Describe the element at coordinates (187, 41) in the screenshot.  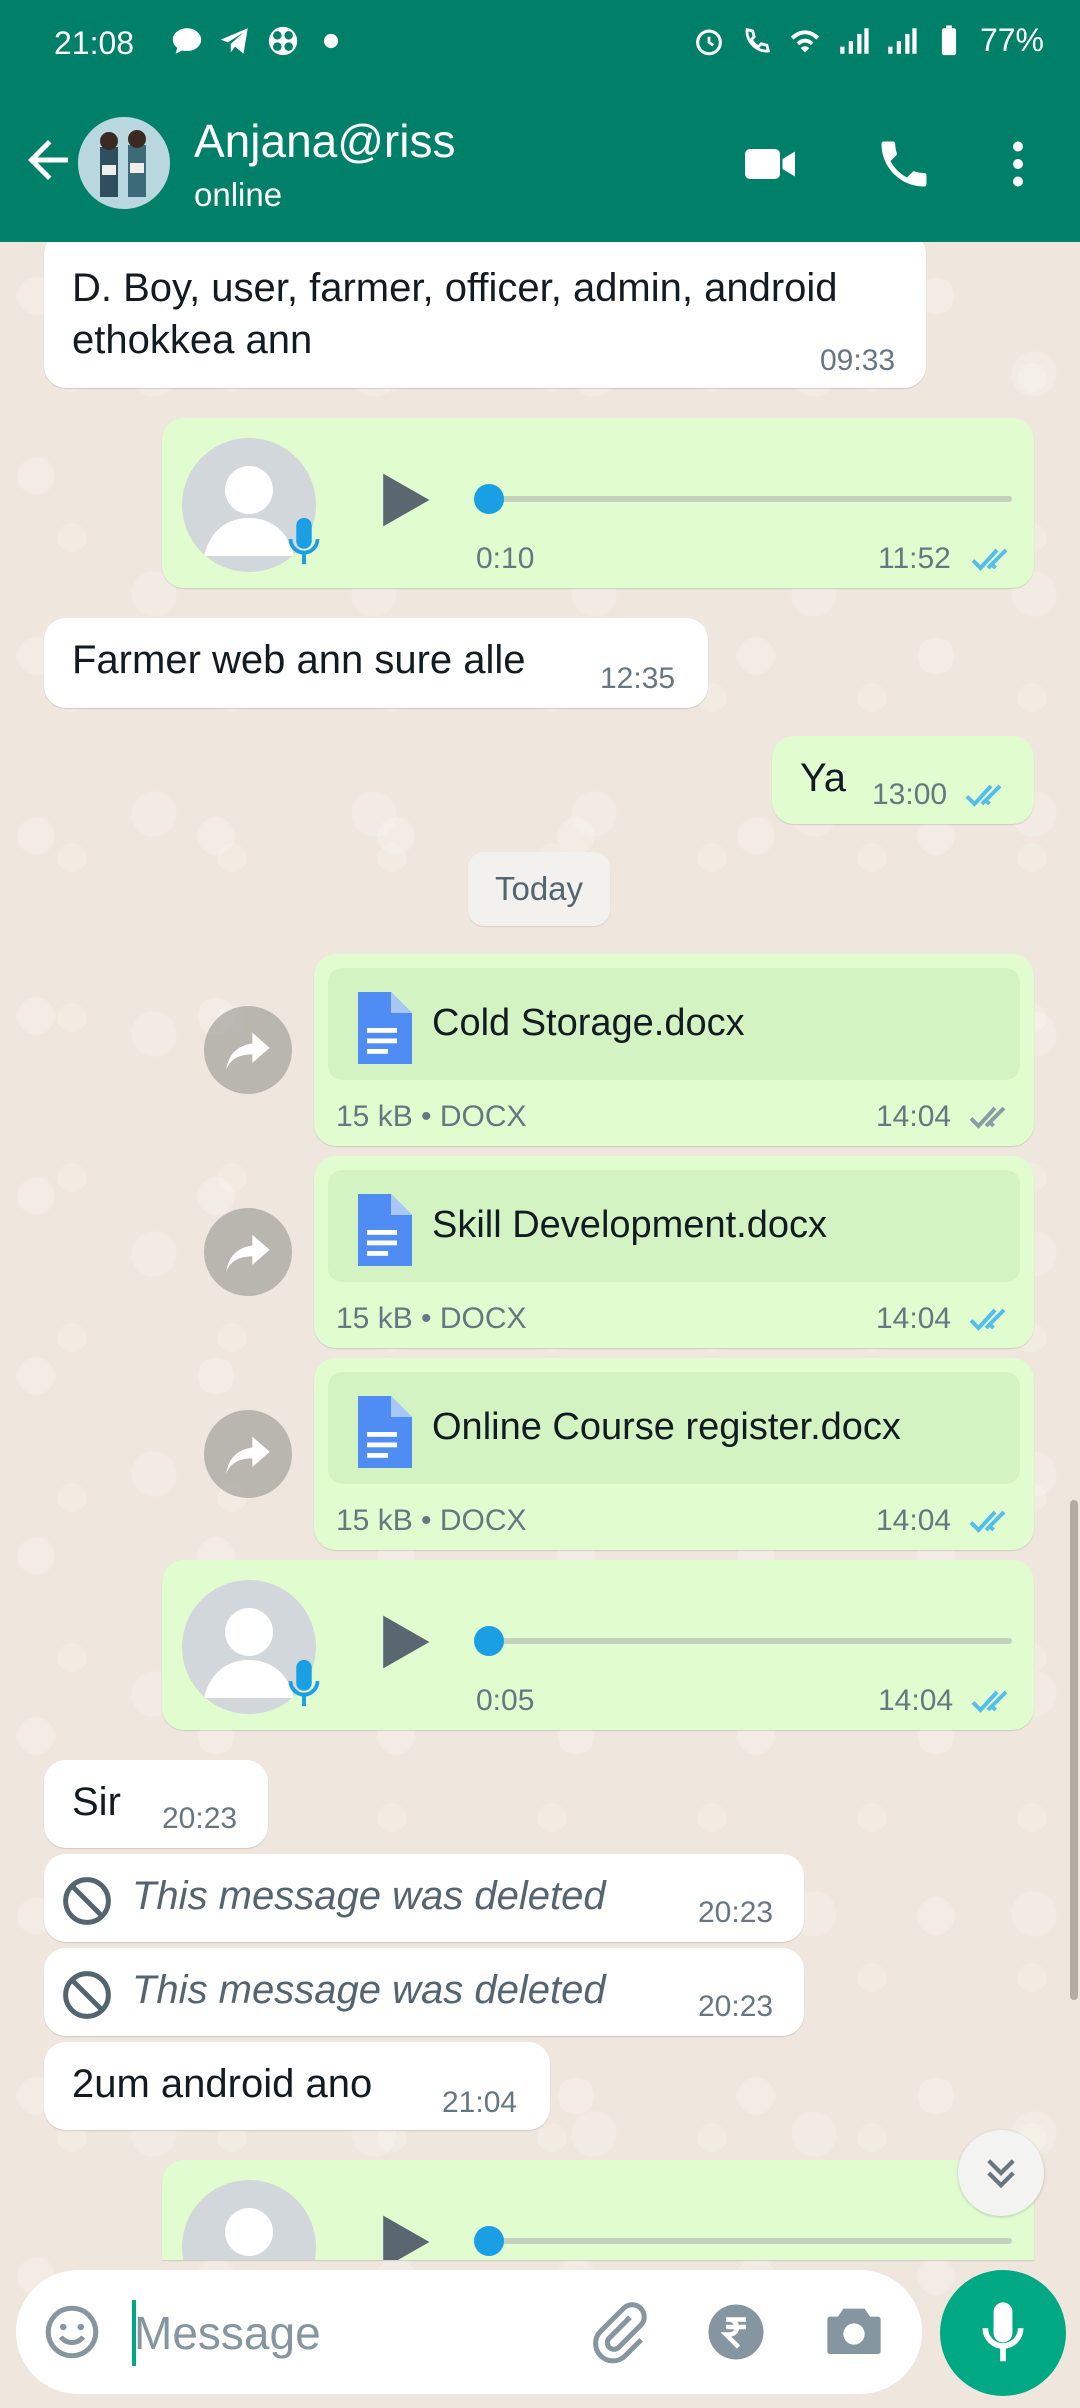
I see `message-notification-icon` at that location.